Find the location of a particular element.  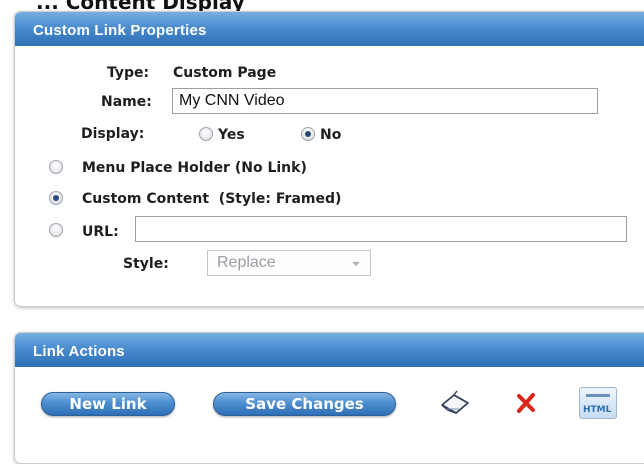

custom-content-label: Custom Content (Style: Framed) is located at coordinates (212, 199).